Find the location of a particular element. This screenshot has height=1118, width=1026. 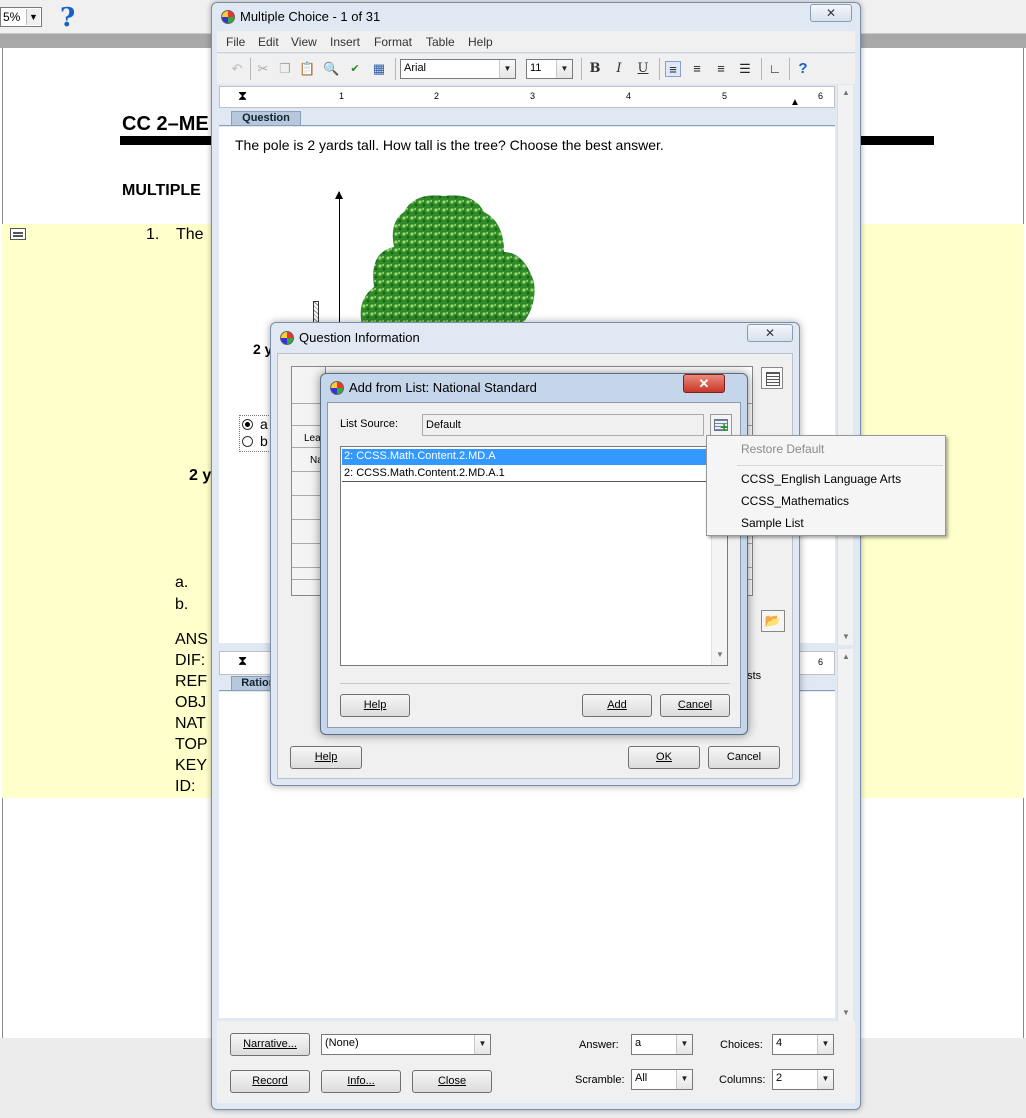

choices-value: 4 is located at coordinates (779, 1043).